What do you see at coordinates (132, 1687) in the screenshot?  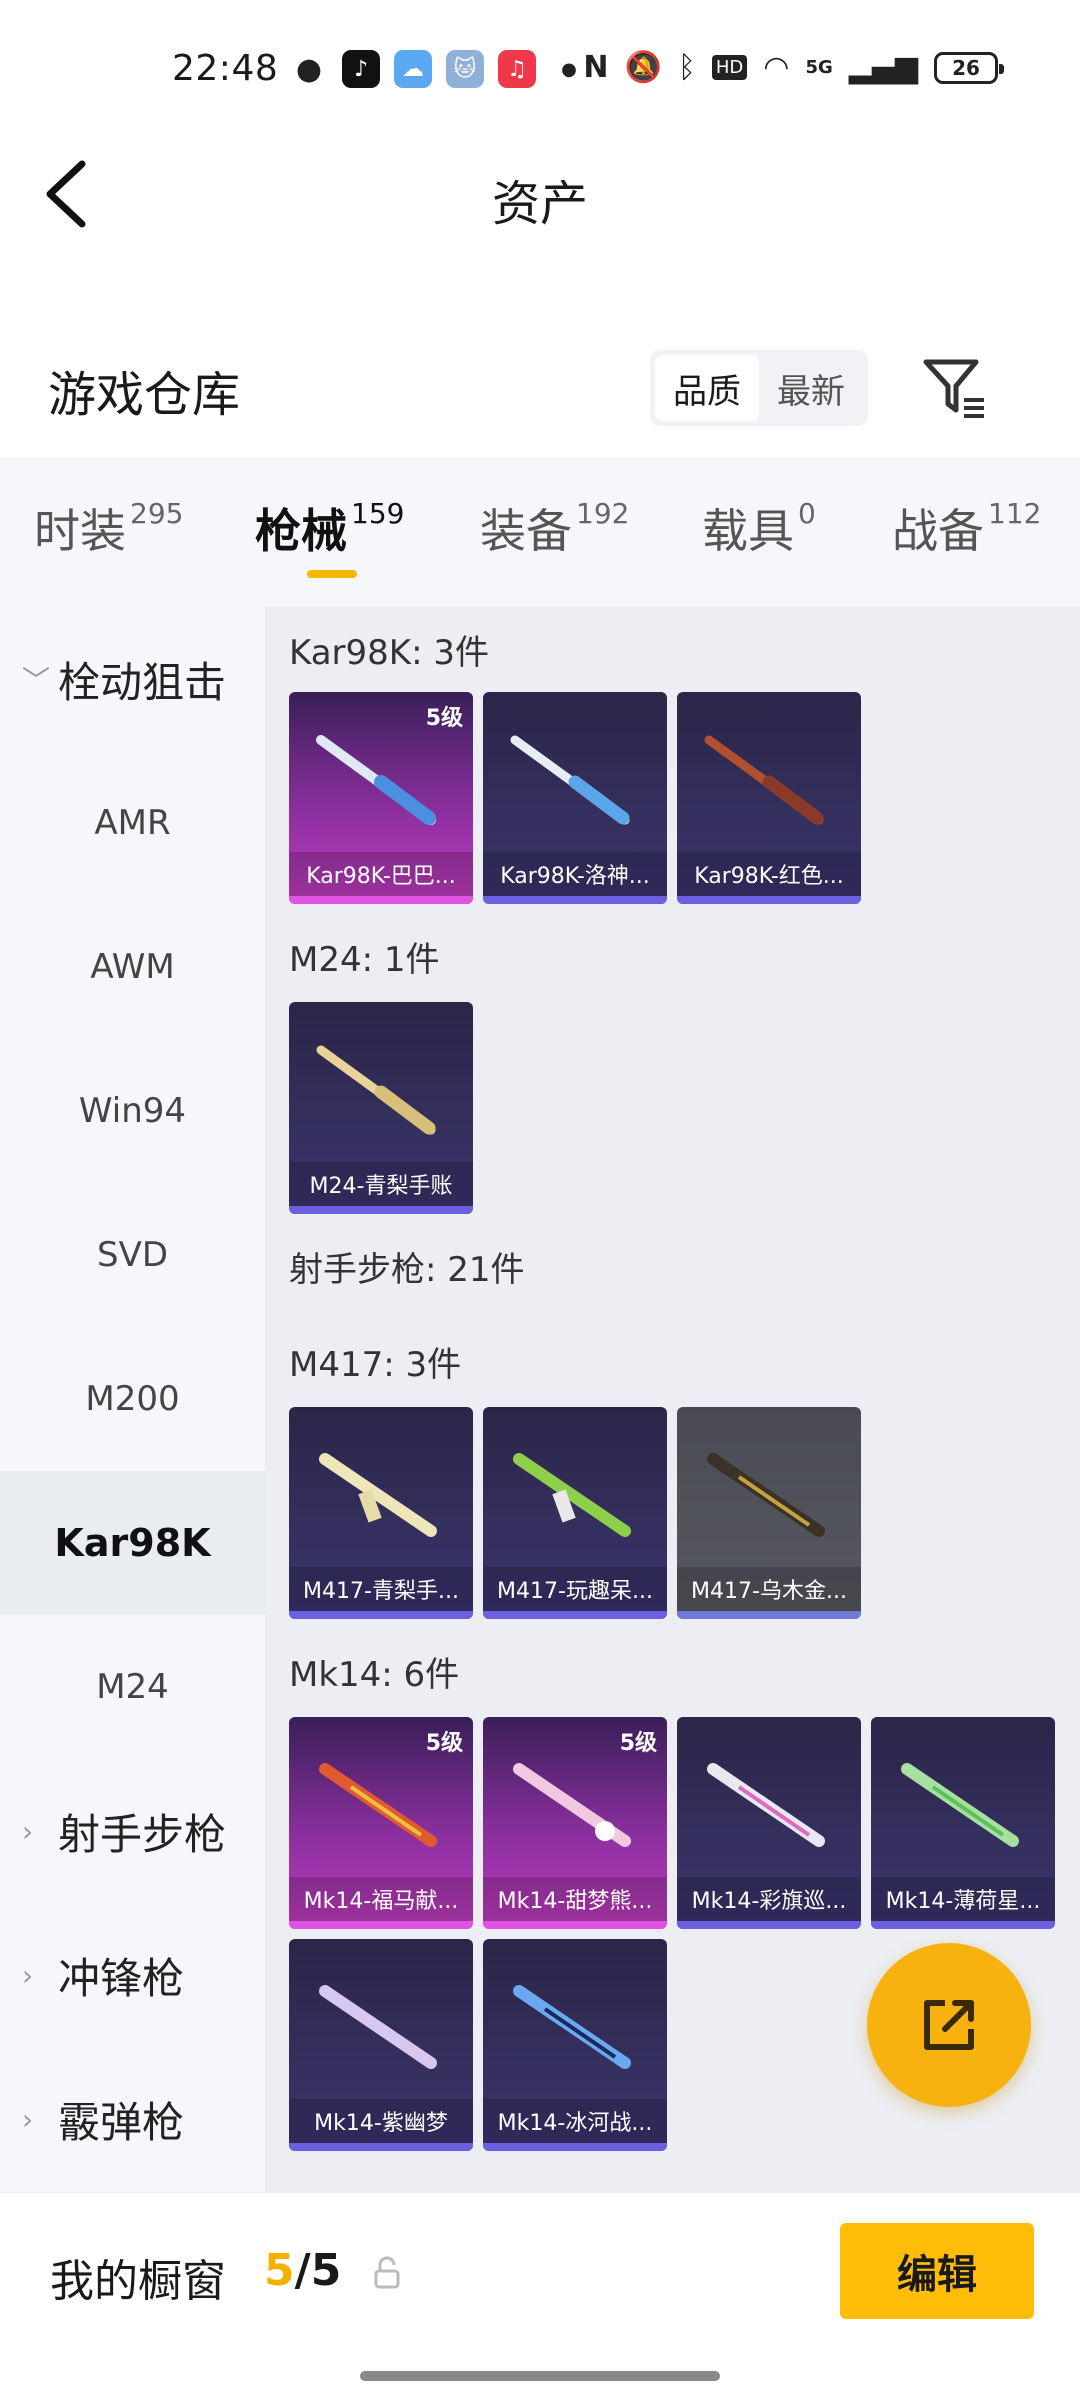 I see `sidebar-item-m24: M24` at bounding box center [132, 1687].